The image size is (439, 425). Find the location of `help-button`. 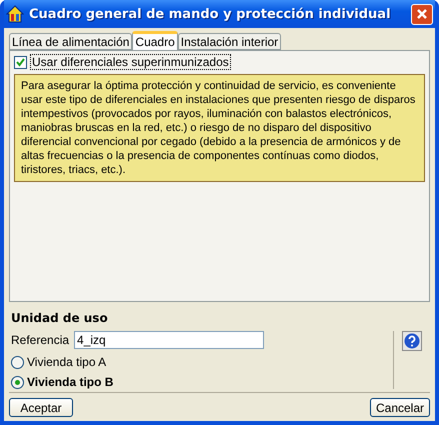

help-button is located at coordinates (412, 341).